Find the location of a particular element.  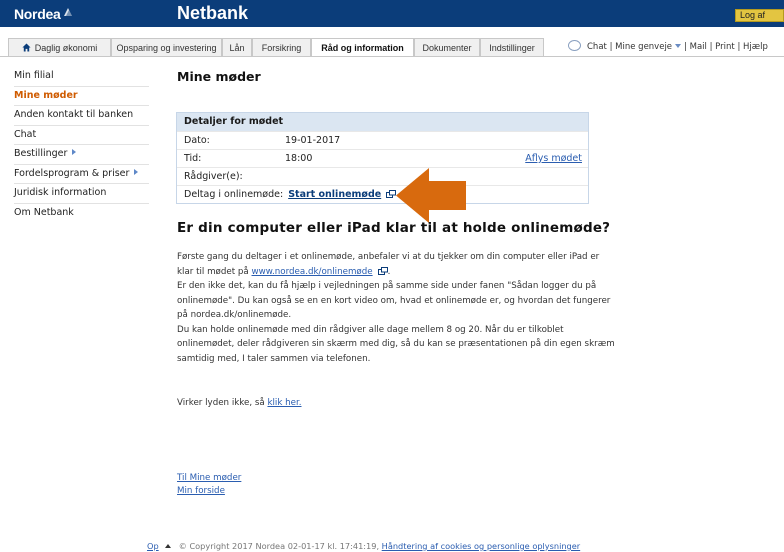

sidebar-item-juridisk: Juridisk information is located at coordinates (81, 194).